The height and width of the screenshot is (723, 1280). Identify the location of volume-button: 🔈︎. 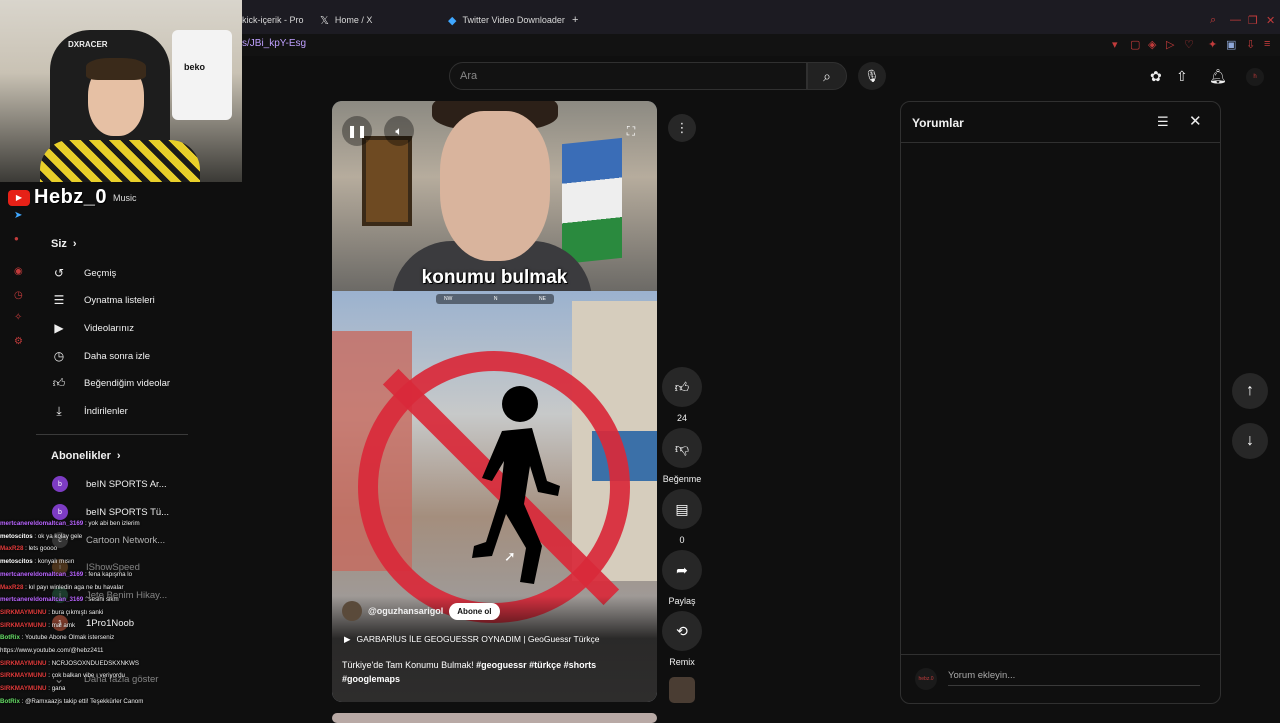
(399, 131).